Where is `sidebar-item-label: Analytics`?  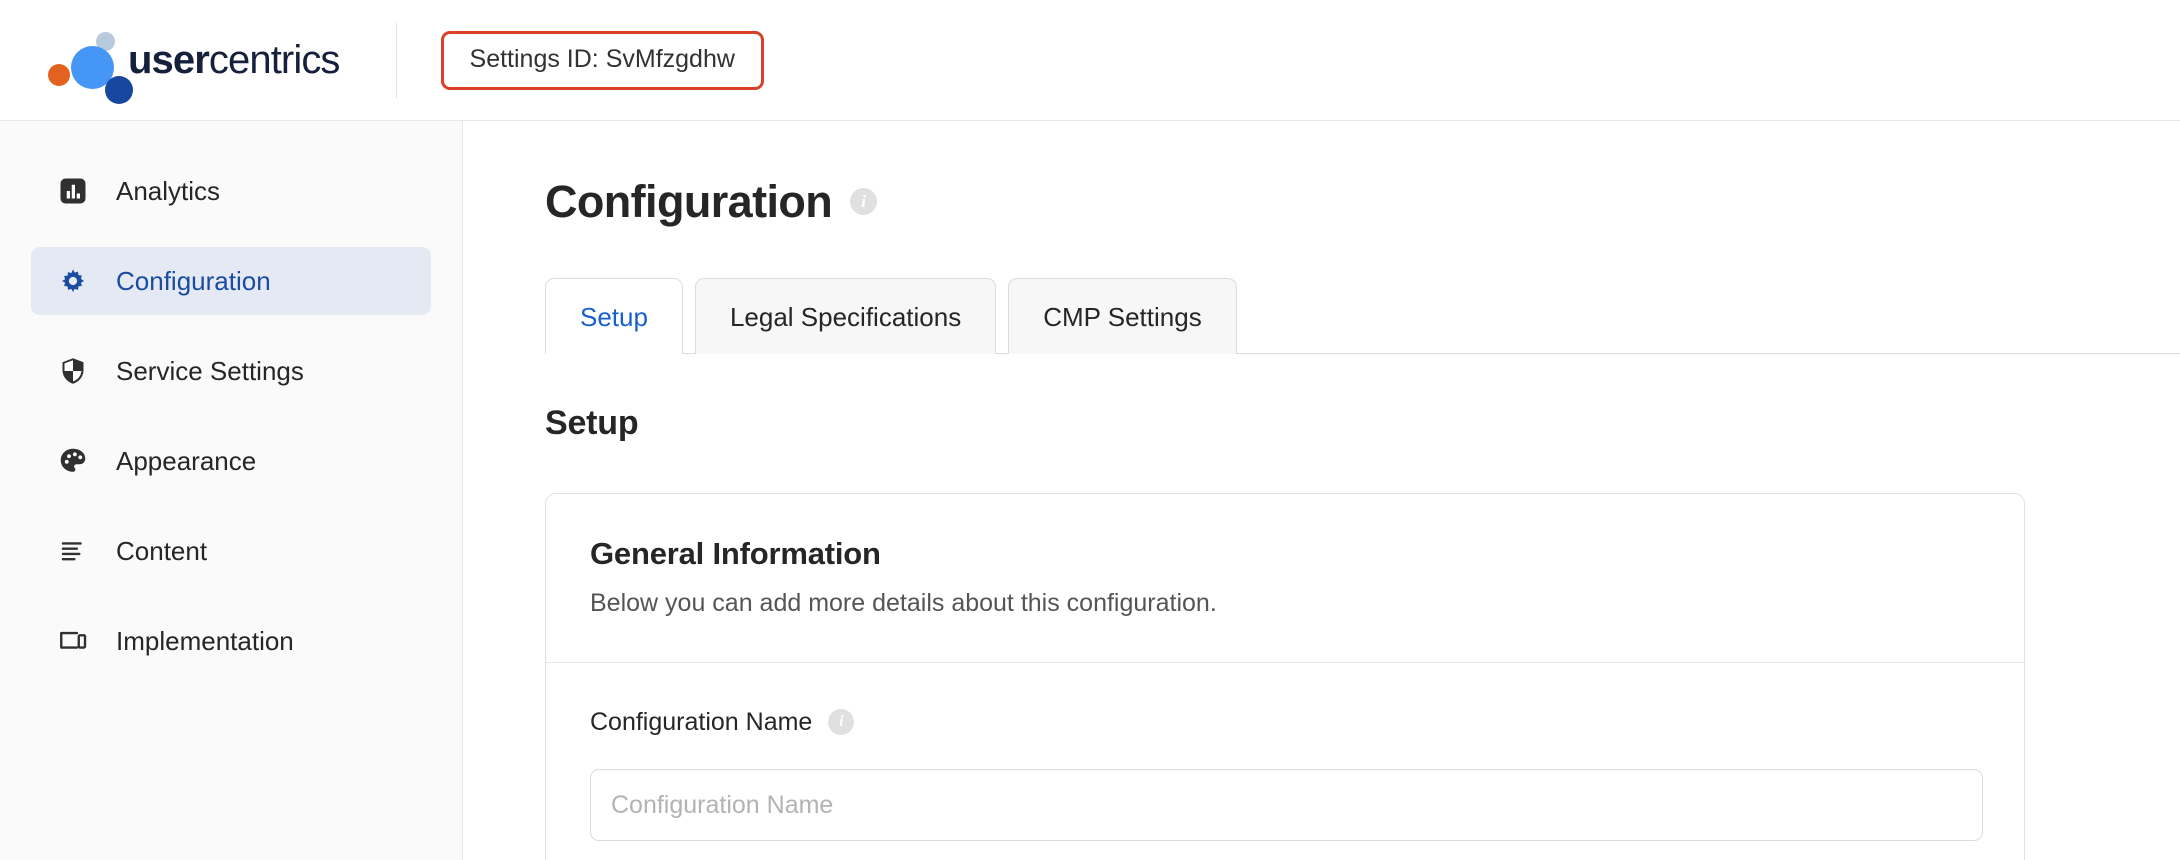
sidebar-item-label: Analytics is located at coordinates (168, 191).